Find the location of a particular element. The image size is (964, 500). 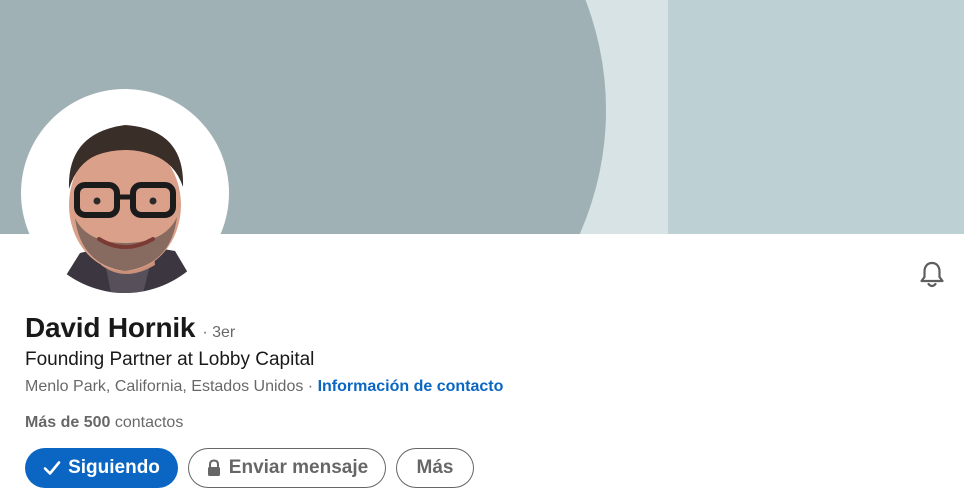

name-row: David Hornik · 3er is located at coordinates (130, 330).